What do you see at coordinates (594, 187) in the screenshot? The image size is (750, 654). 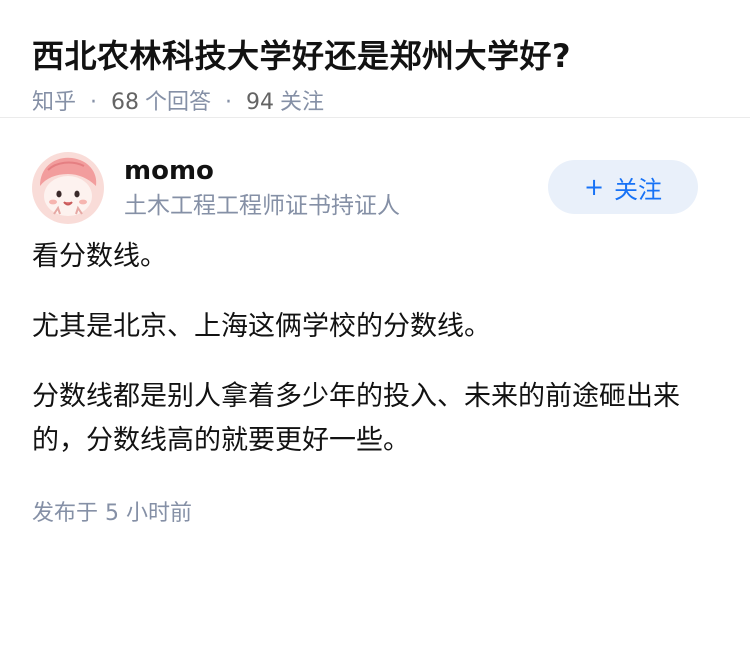 I see `plus-icon: +` at bounding box center [594, 187].